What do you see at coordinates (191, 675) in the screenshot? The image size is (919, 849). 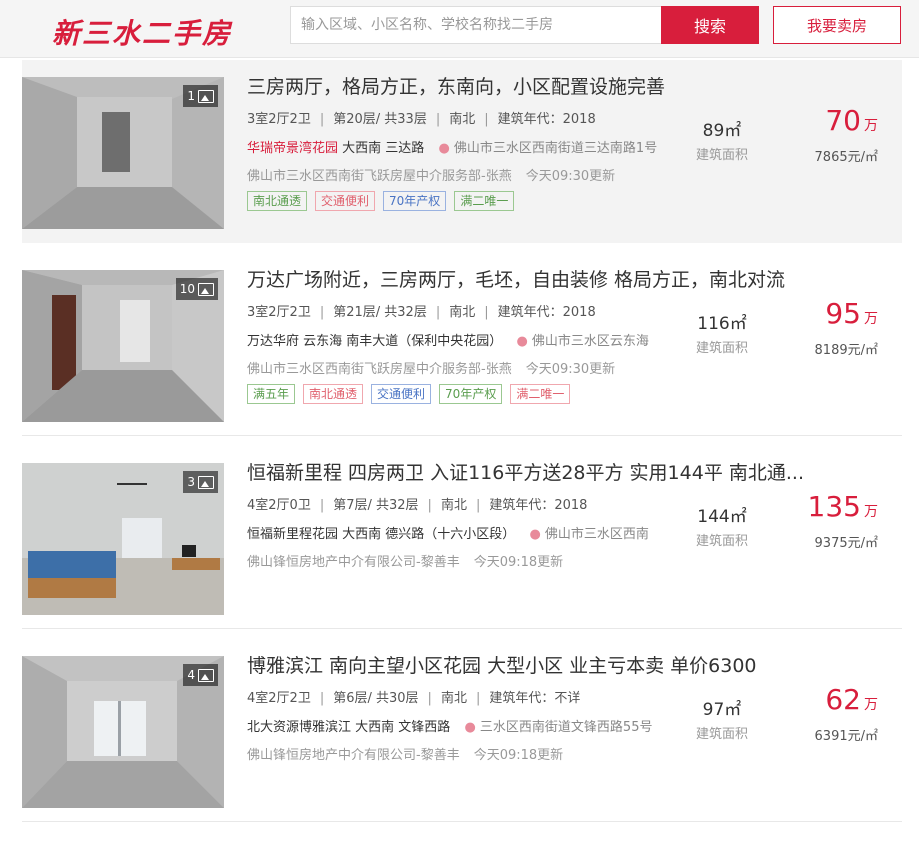 I see `photo-count: 4` at bounding box center [191, 675].